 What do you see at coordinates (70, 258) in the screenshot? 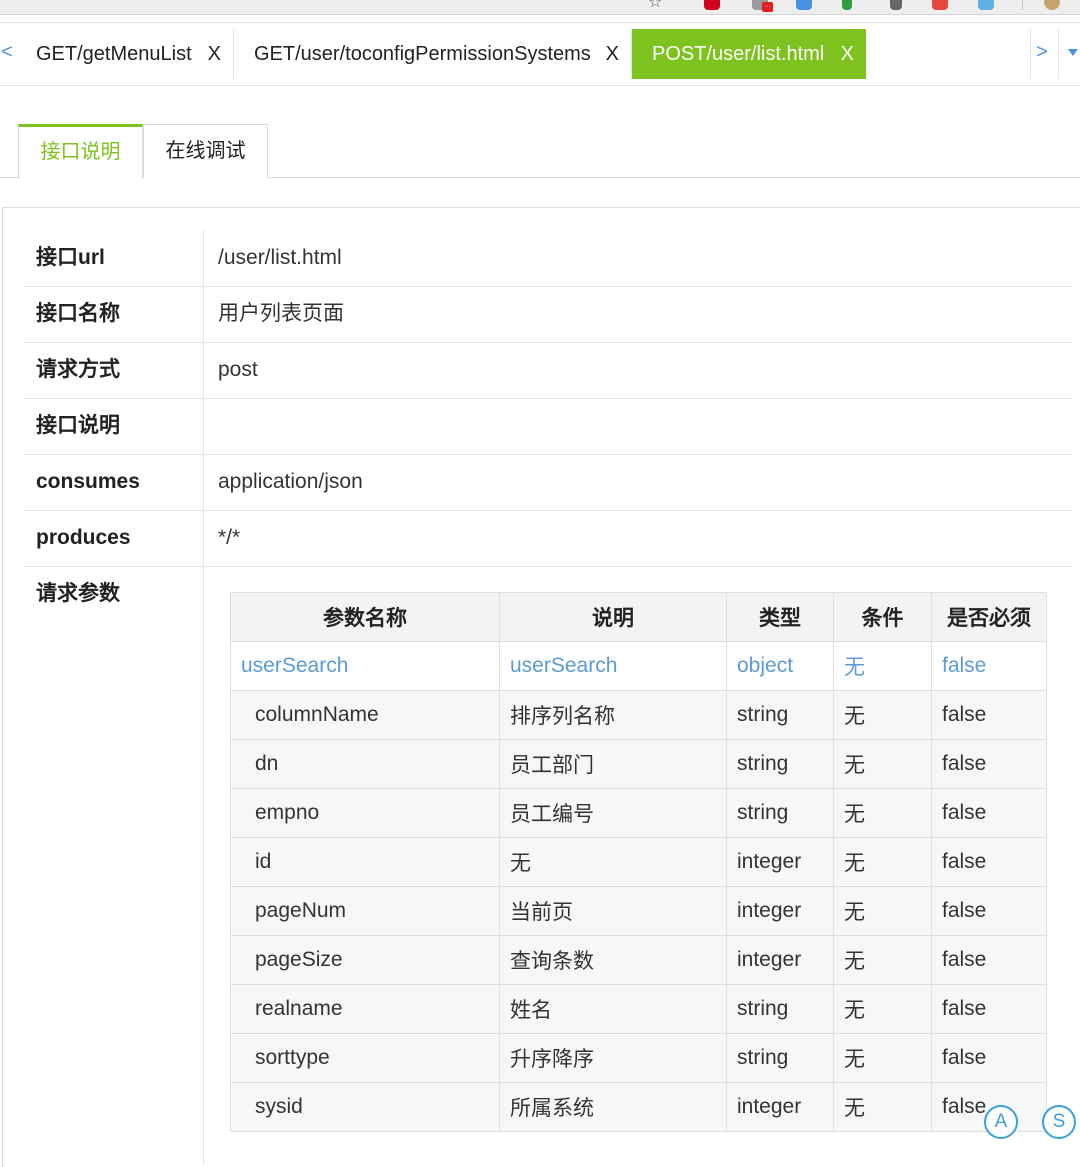
I see `detail-key: 接口url` at bounding box center [70, 258].